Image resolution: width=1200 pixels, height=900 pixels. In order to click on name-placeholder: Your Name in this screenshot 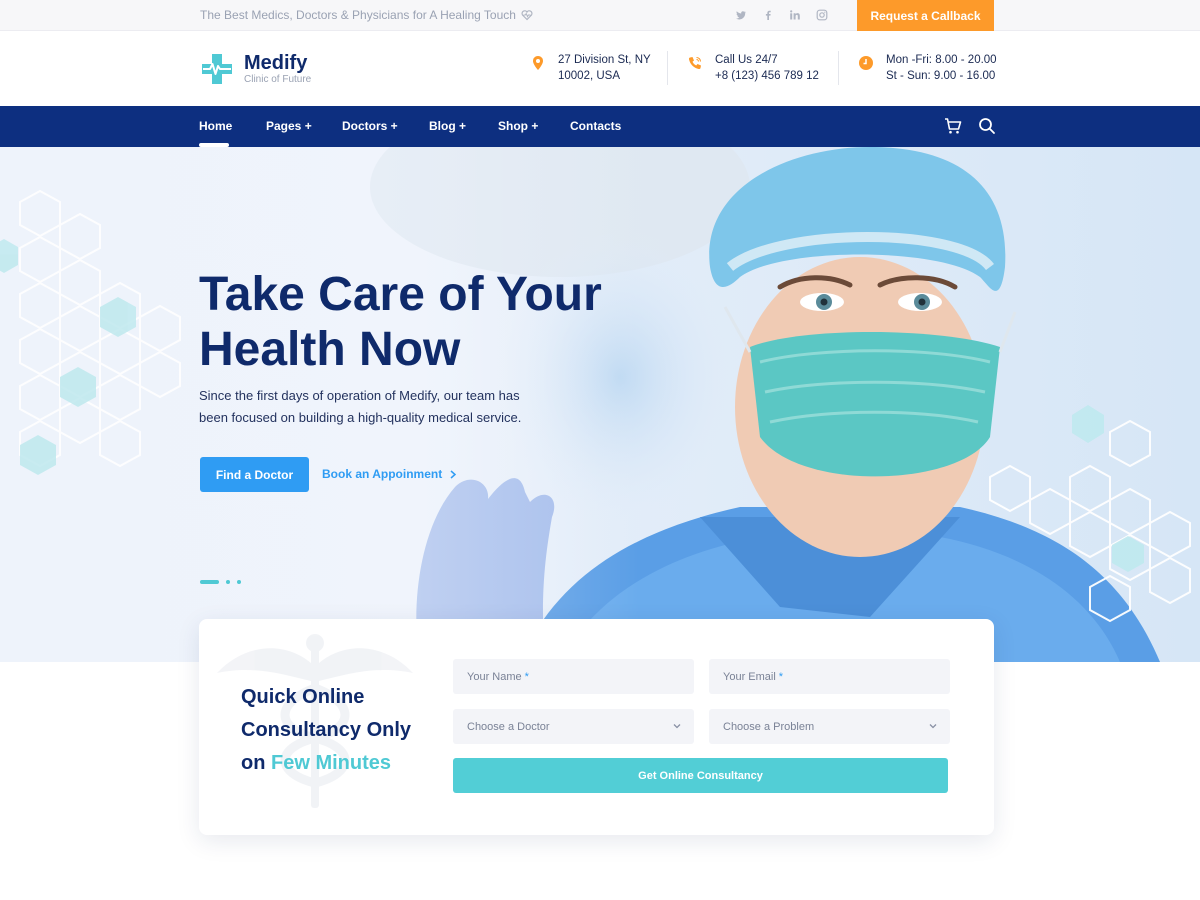, I will do `click(494, 676)`.